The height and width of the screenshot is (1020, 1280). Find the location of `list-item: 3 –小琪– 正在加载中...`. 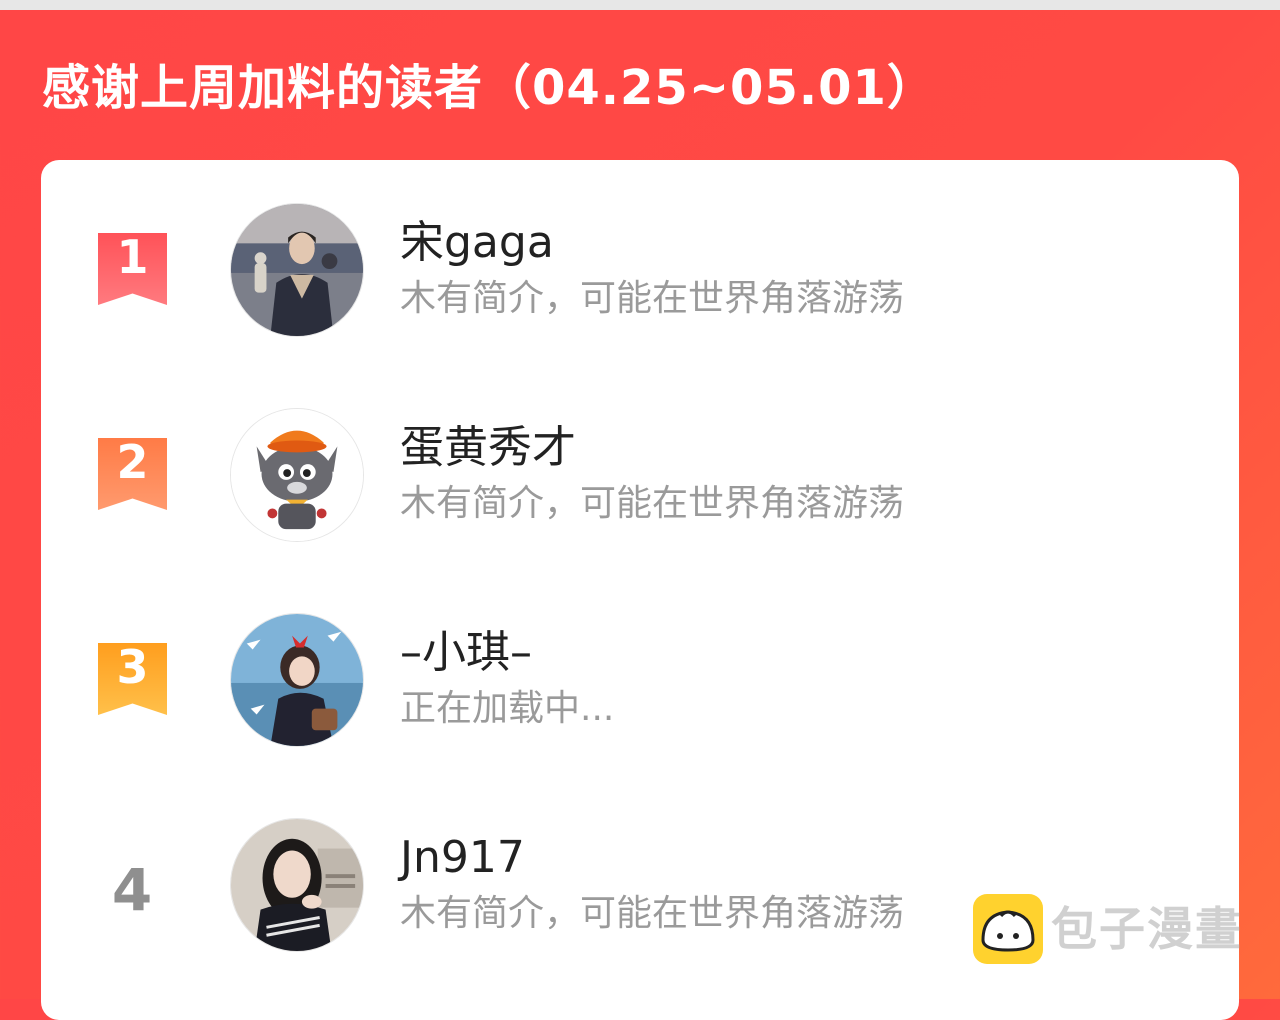

list-item: 3 –小琪– 正在加载中... is located at coordinates (640, 693).